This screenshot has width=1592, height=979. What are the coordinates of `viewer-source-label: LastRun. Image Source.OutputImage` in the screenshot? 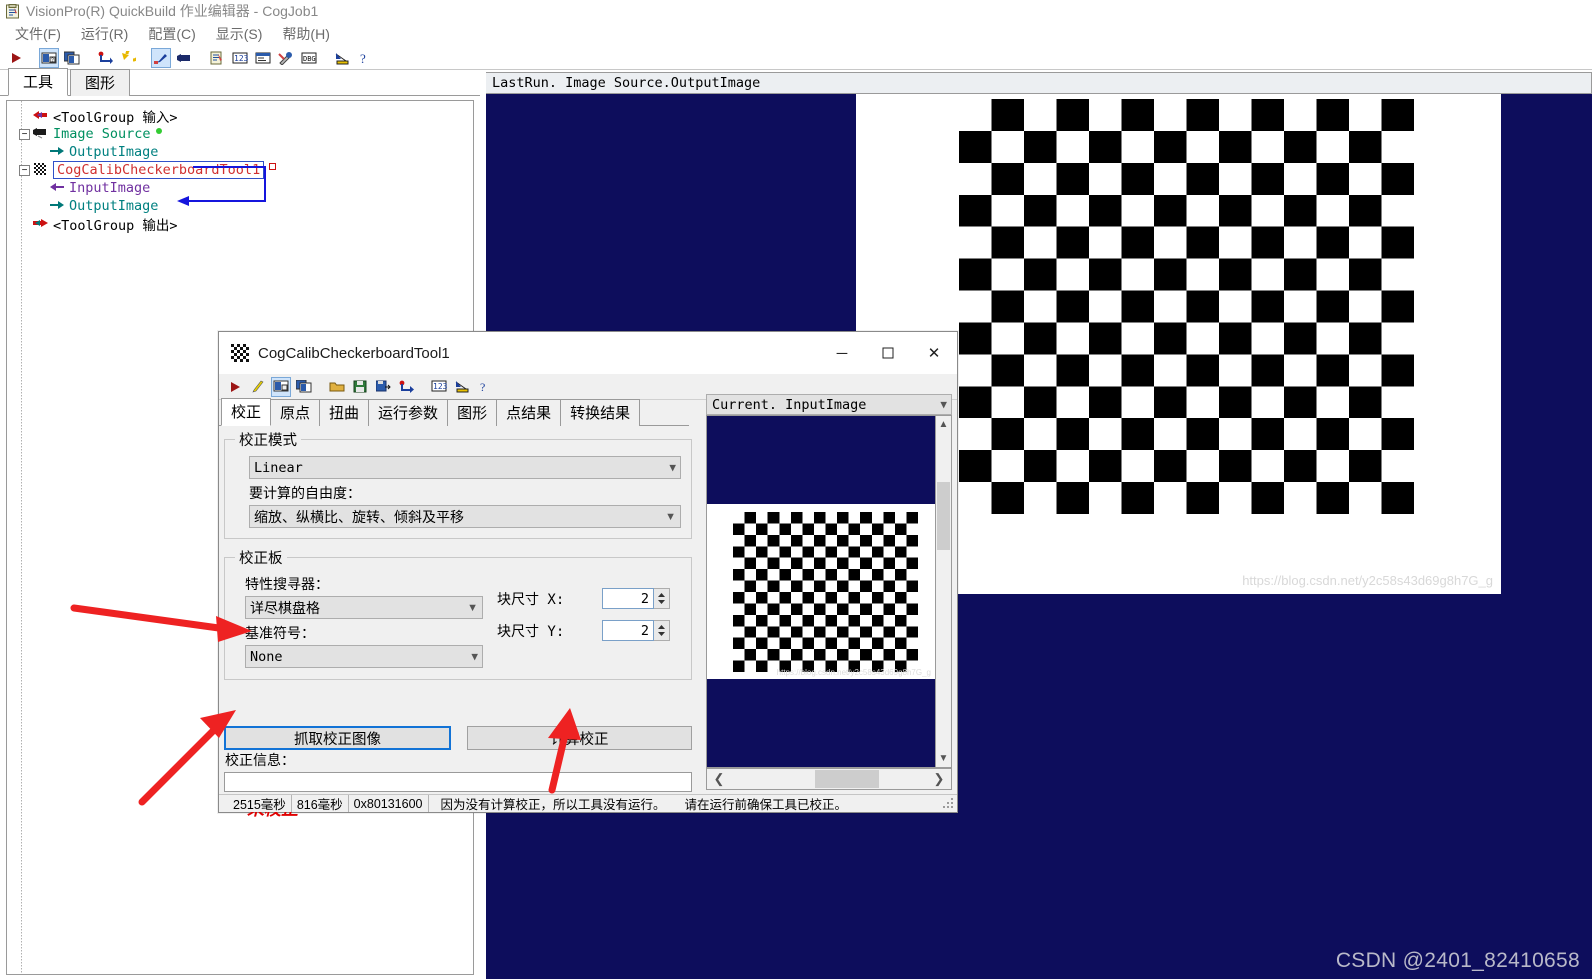 It's located at (1039, 83).